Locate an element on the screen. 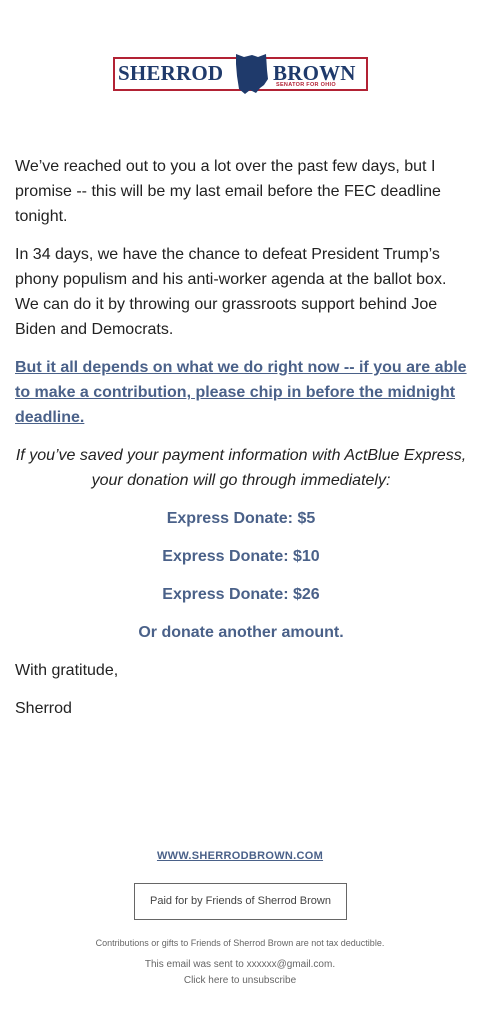 The height and width of the screenshot is (1027, 480). website-link: WWW.SHERRODBROWN.COM is located at coordinates (240, 856).